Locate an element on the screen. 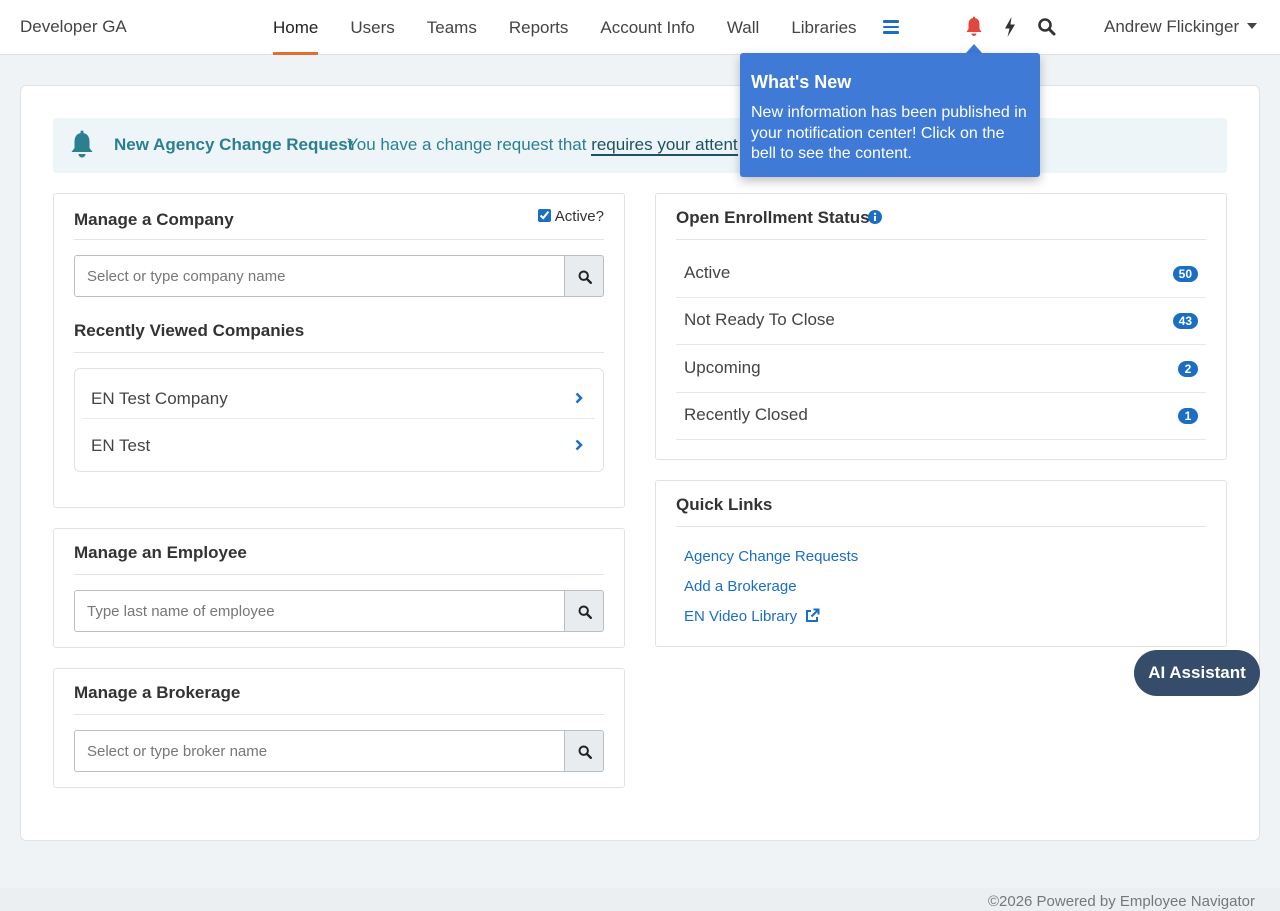 This screenshot has width=1280, height=911. status-badge: 50 is located at coordinates (1185, 274).